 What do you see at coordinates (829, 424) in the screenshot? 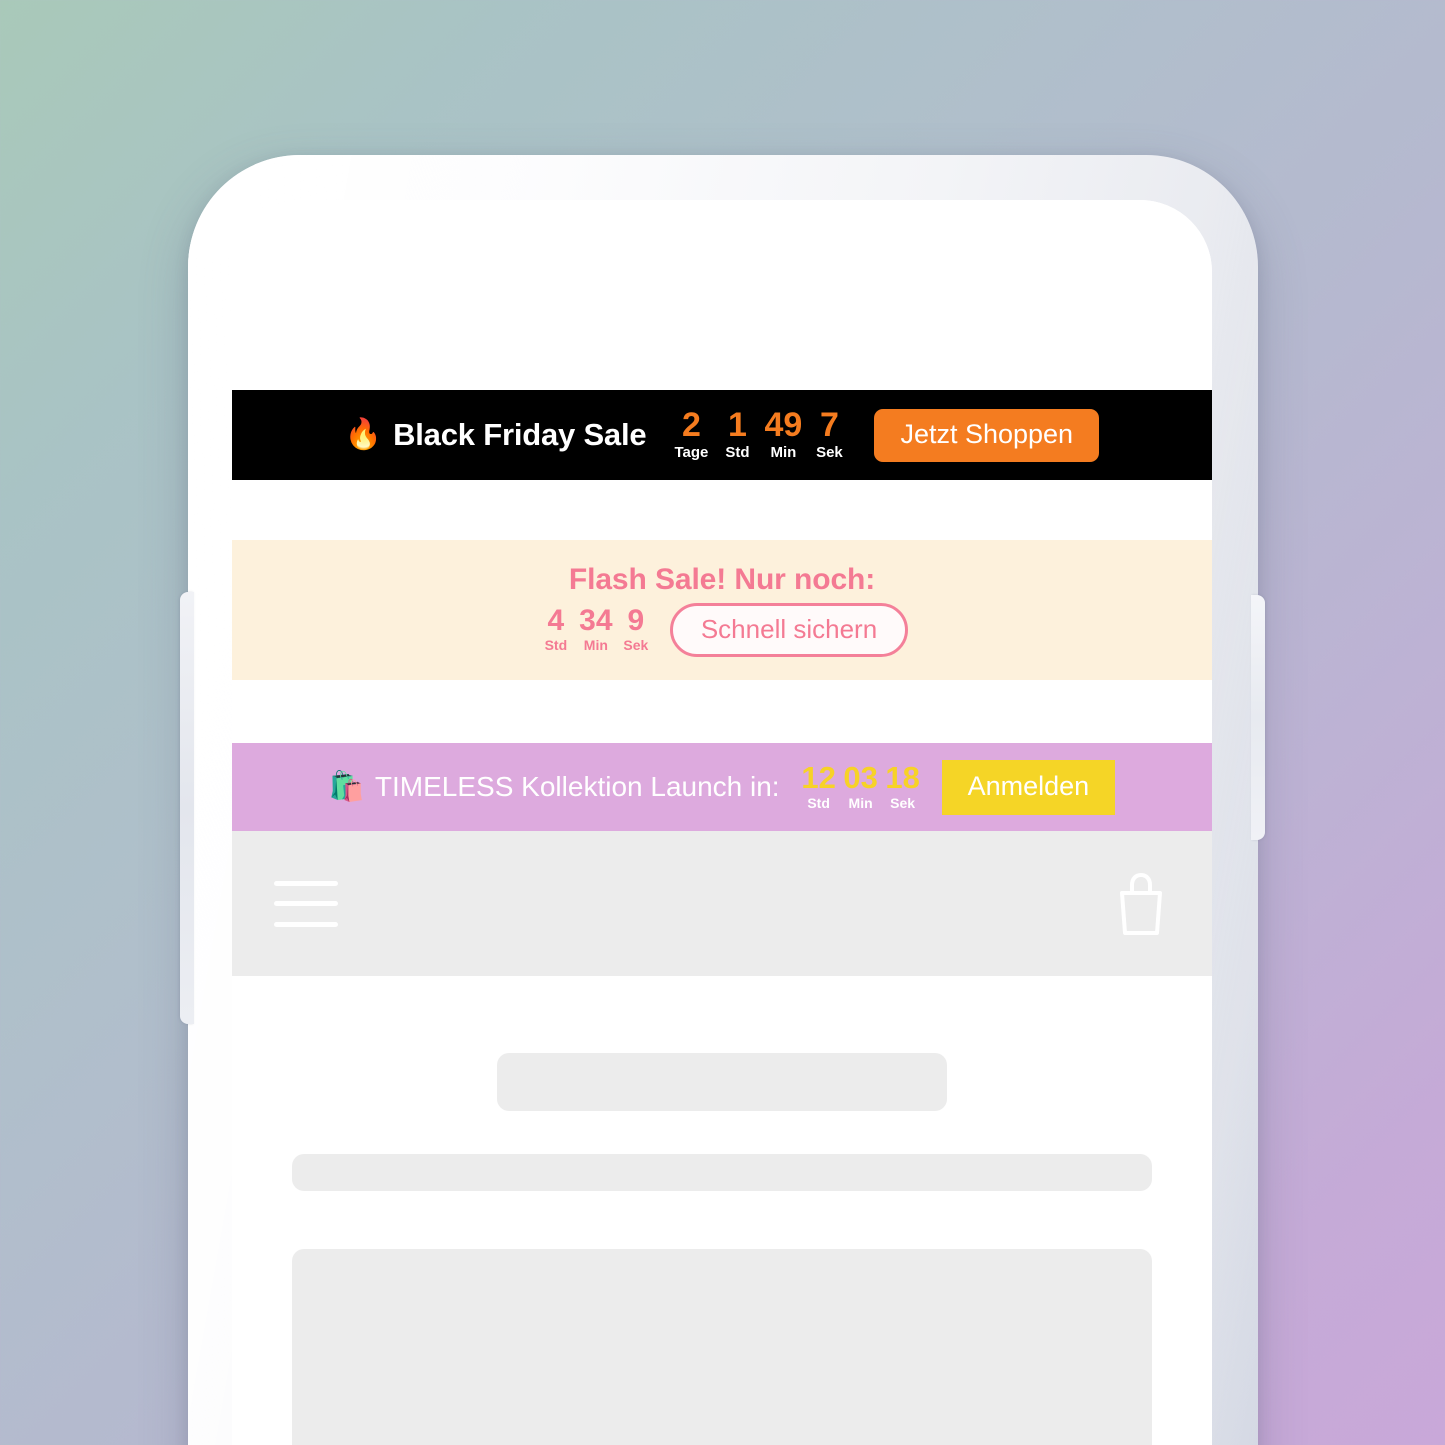
I see `countdown-value-sek: 7` at bounding box center [829, 424].